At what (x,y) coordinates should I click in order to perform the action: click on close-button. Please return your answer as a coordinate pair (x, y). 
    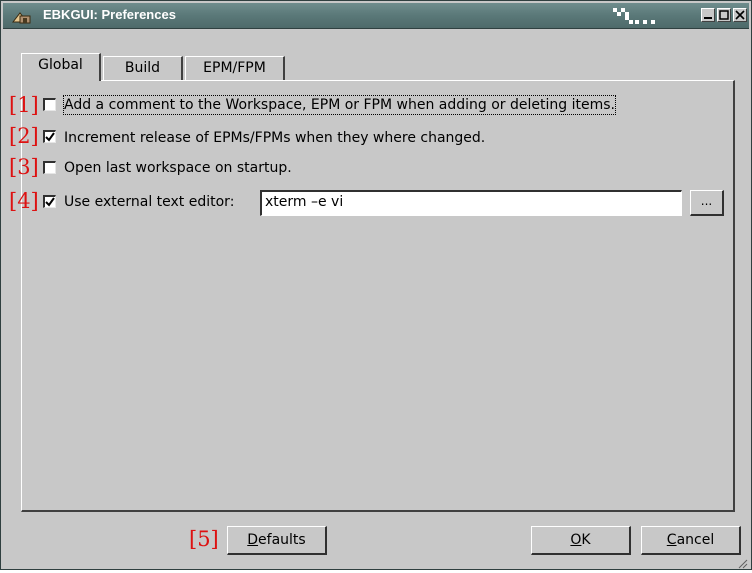
    Looking at the image, I should click on (740, 15).